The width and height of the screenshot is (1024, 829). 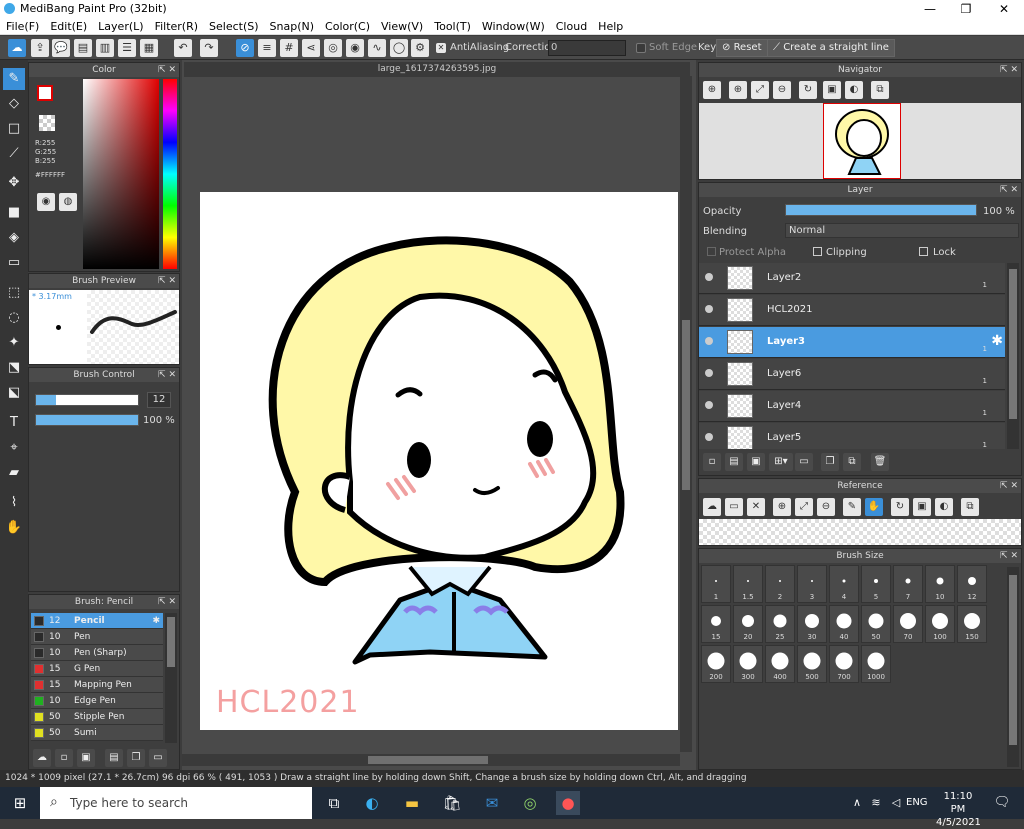 I want to click on select-eraser-tool-icon: ⬕, so click(x=14, y=393).